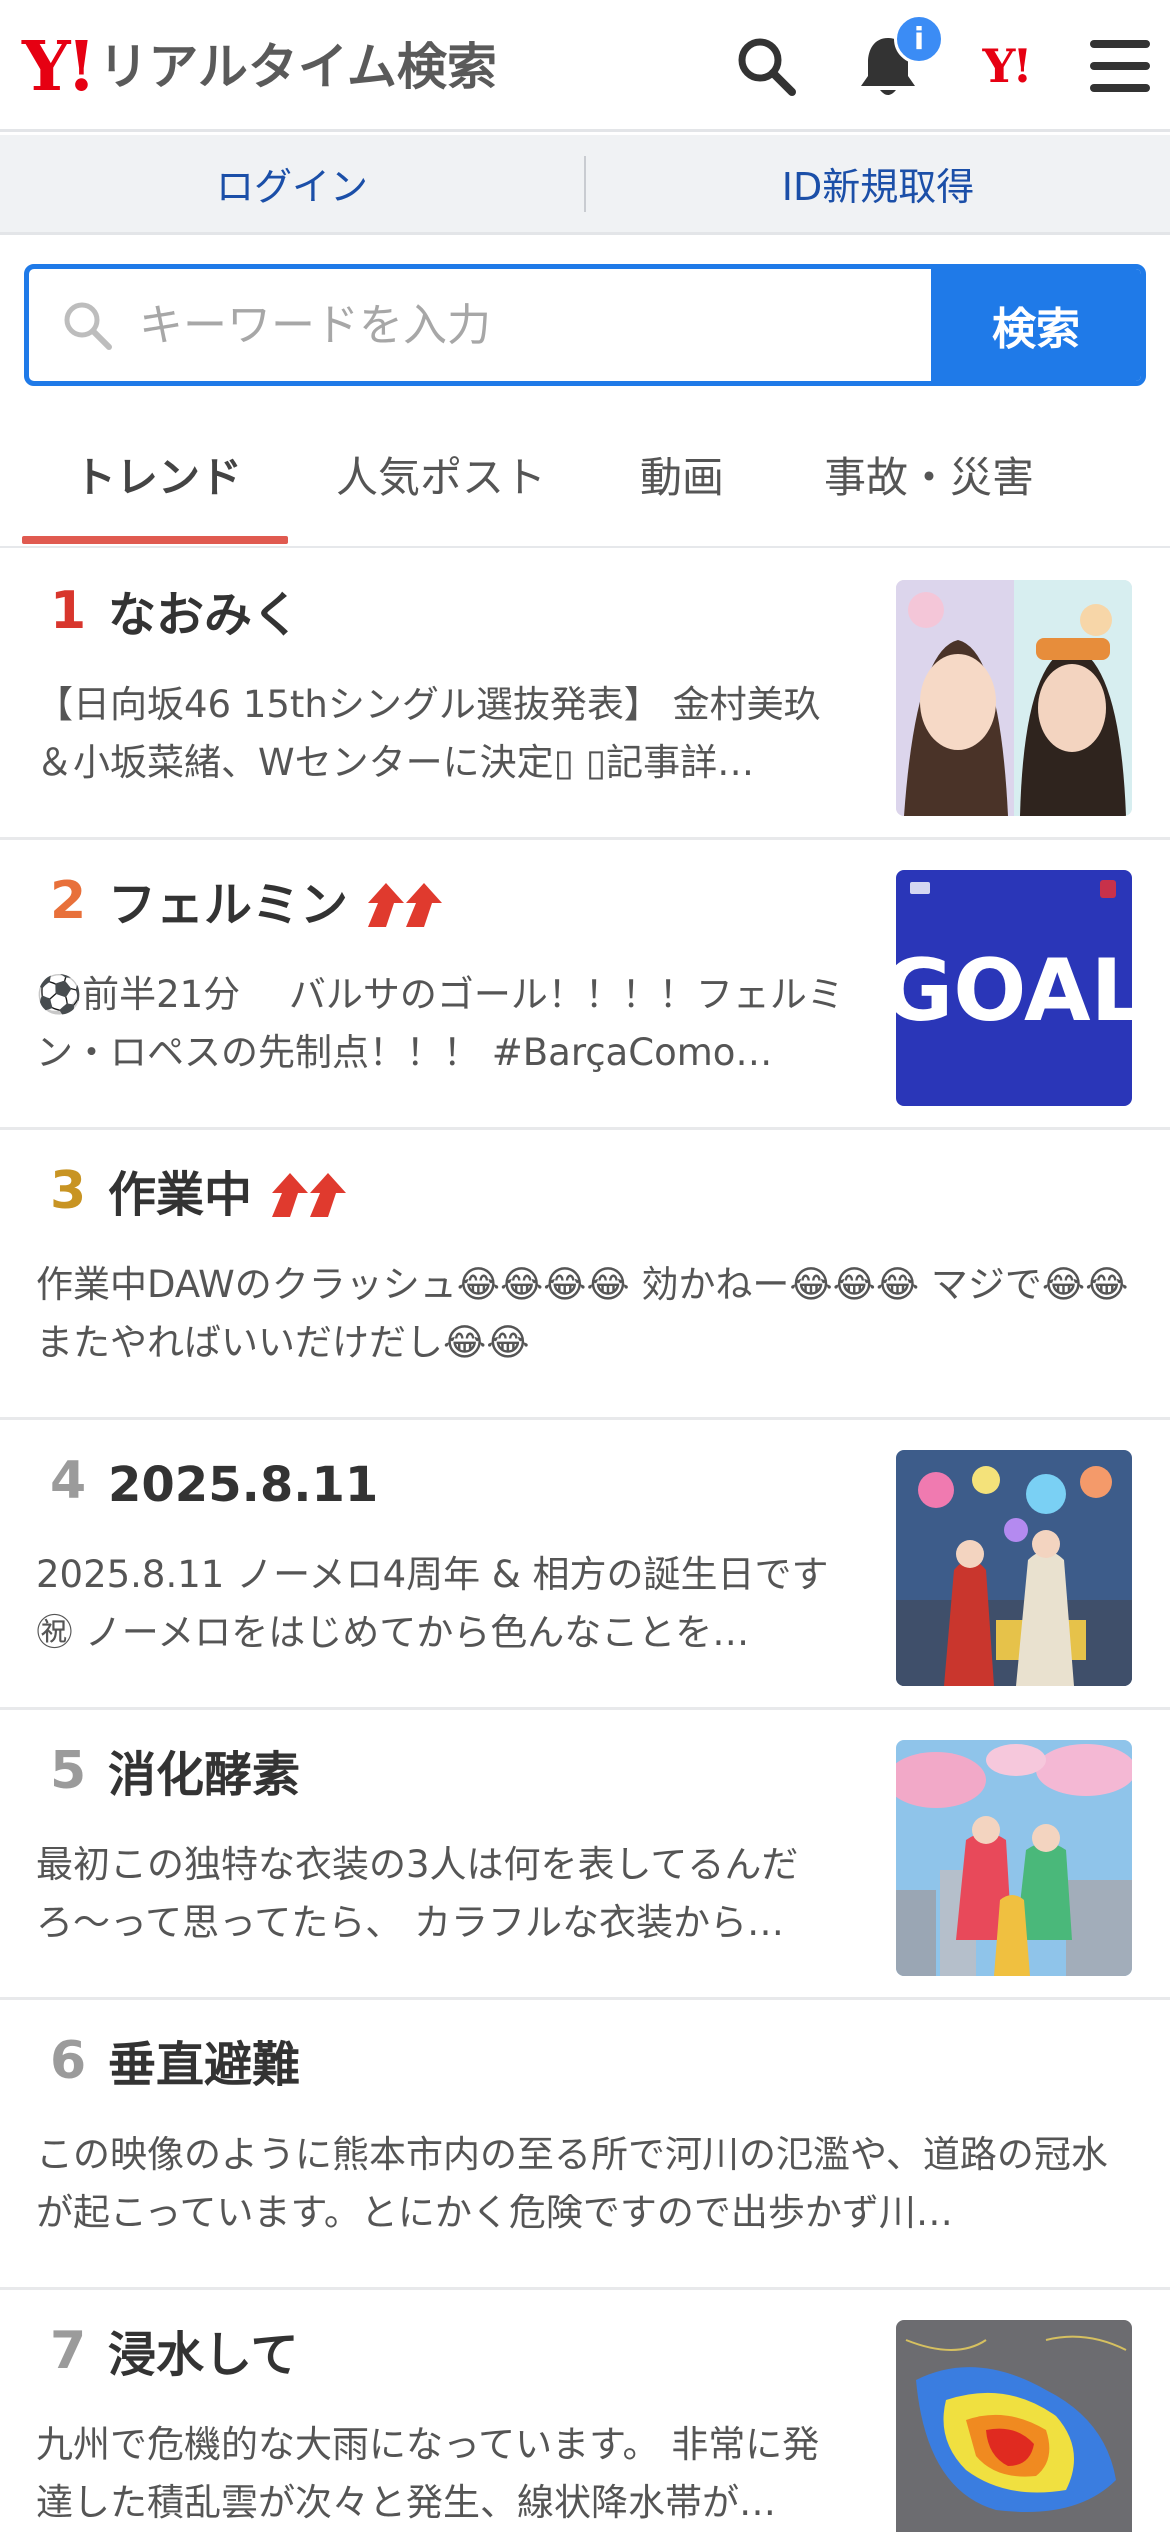  Describe the element at coordinates (1120, 66) in the screenshot. I see `hamburger-menu-icon` at that location.